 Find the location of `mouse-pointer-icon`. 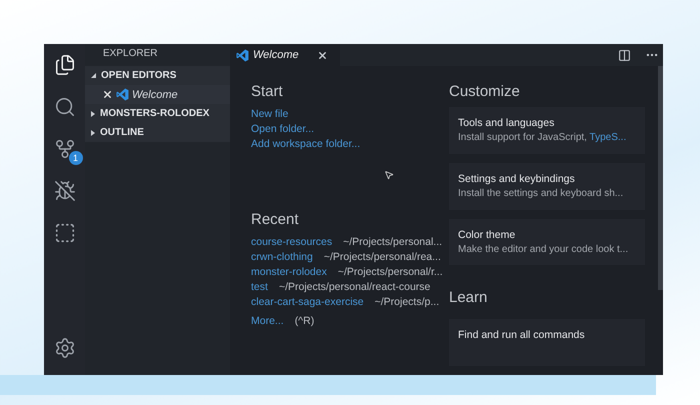

mouse-pointer-icon is located at coordinates (389, 175).